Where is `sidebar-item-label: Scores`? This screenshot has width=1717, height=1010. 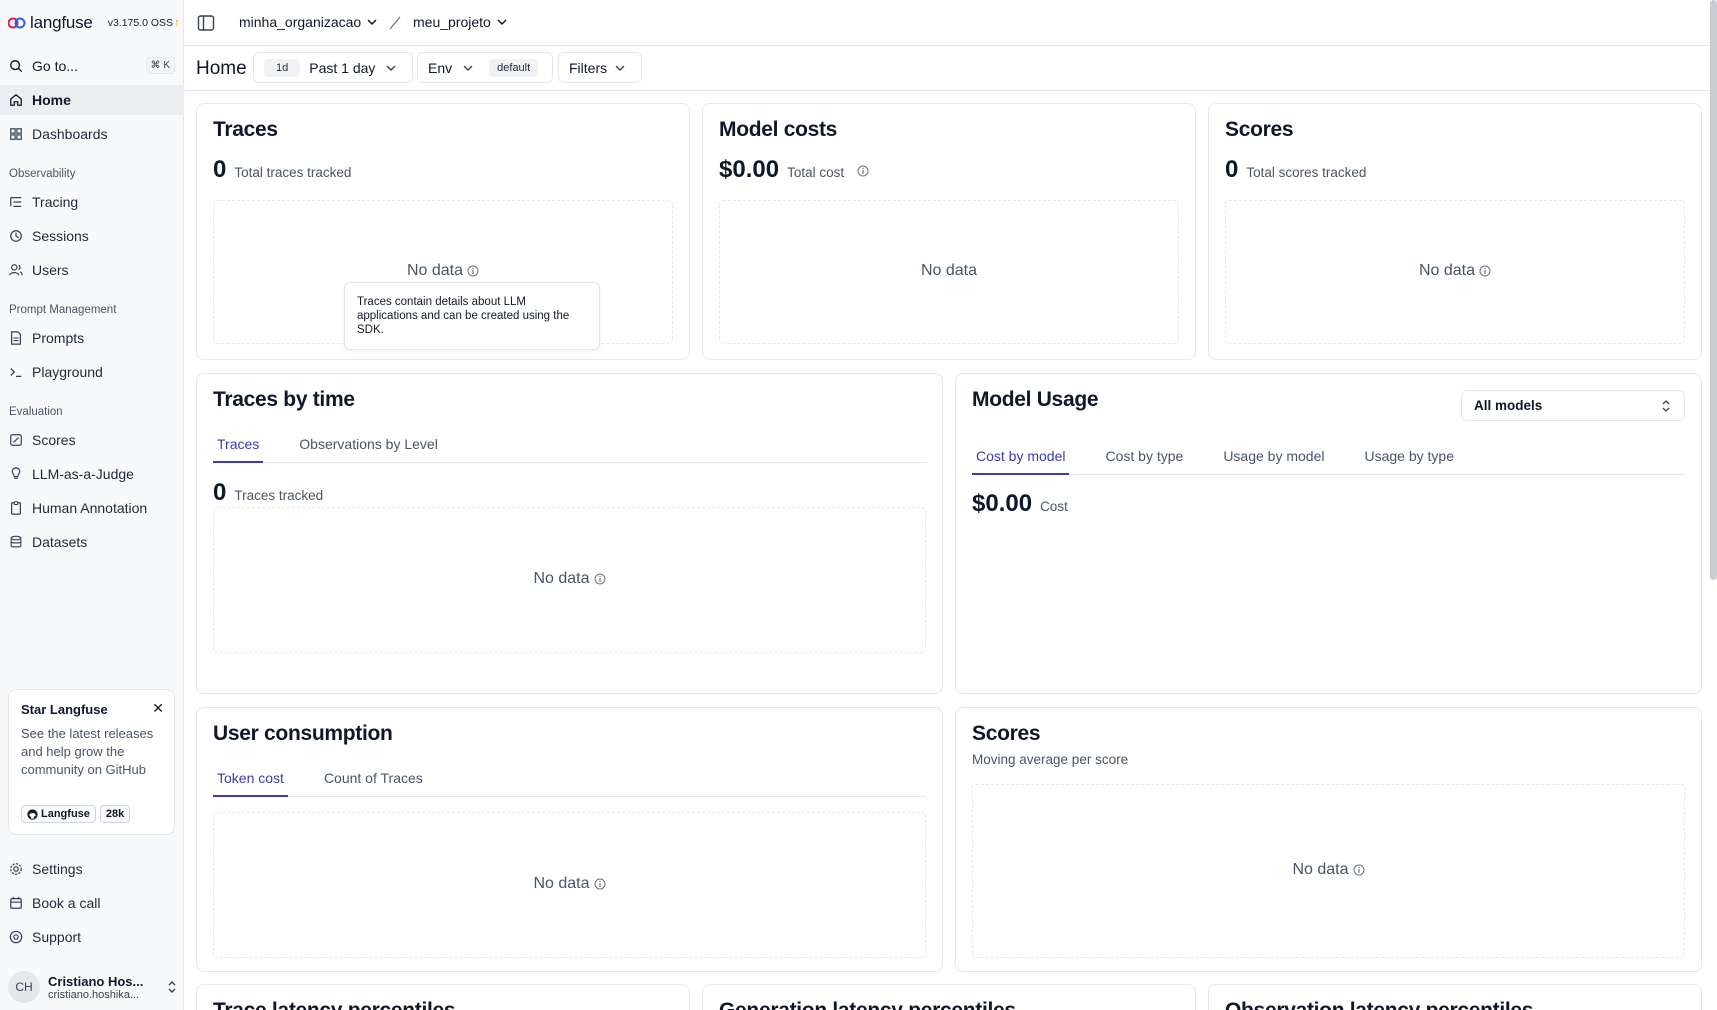 sidebar-item-label: Scores is located at coordinates (54, 440).